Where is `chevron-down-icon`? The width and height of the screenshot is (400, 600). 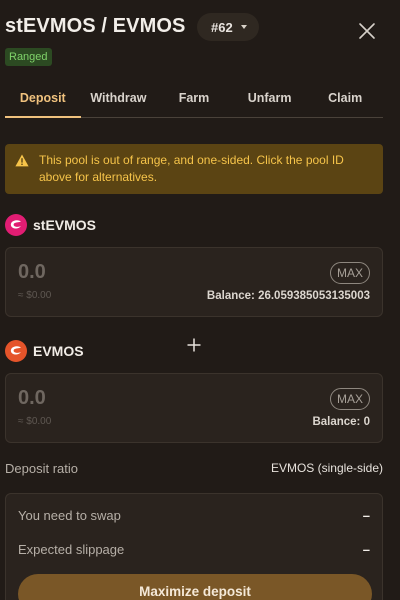 chevron-down-icon is located at coordinates (243, 27).